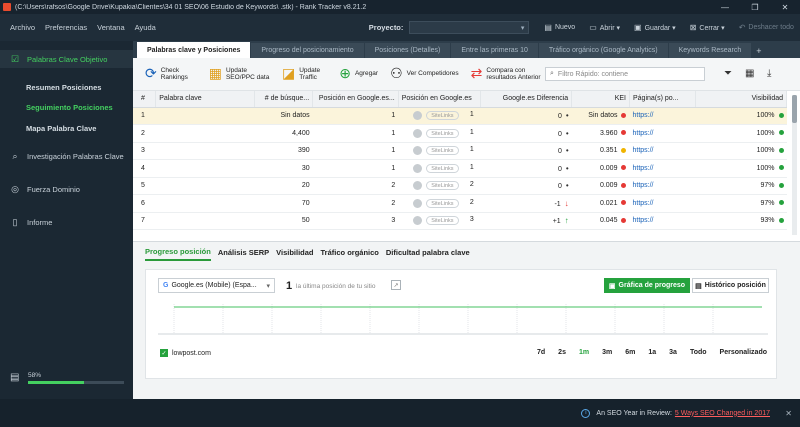 The height and width of the screenshot is (427, 800). Describe the element at coordinates (307, 50) in the screenshot. I see `tab-ranking-progress: Progreso del posicionamiento` at that location.